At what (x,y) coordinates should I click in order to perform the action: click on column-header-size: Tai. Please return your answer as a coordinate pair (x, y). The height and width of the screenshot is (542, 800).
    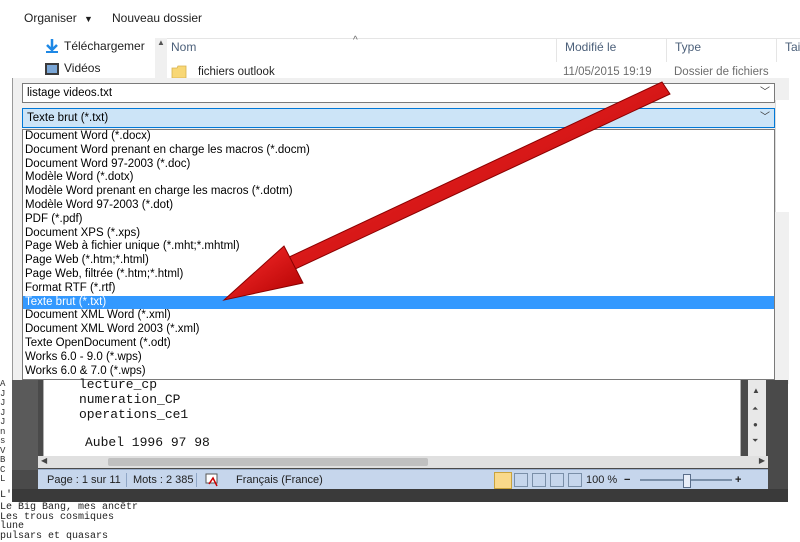
    Looking at the image, I should click on (788, 50).